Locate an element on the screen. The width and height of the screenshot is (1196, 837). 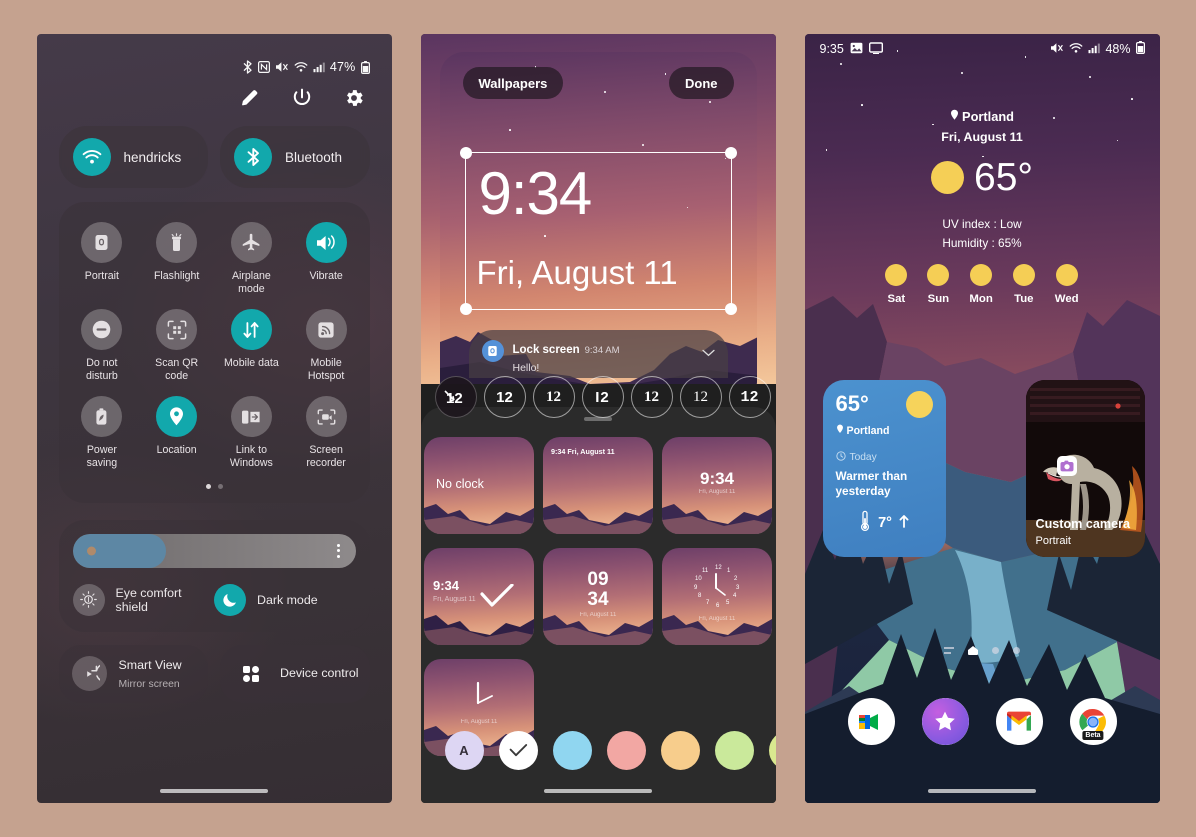
forecast-day-label: Sat is located at coordinates (896, 299).